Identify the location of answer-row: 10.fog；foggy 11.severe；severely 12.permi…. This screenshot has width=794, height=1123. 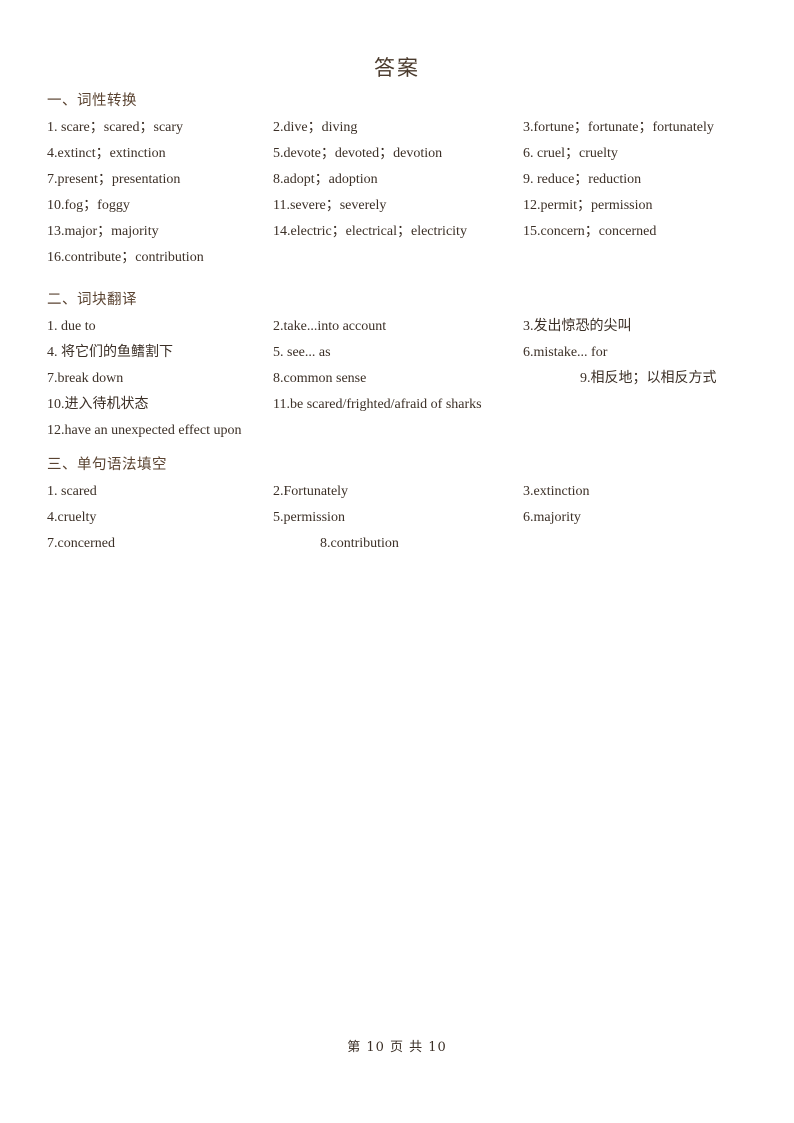
(397, 206).